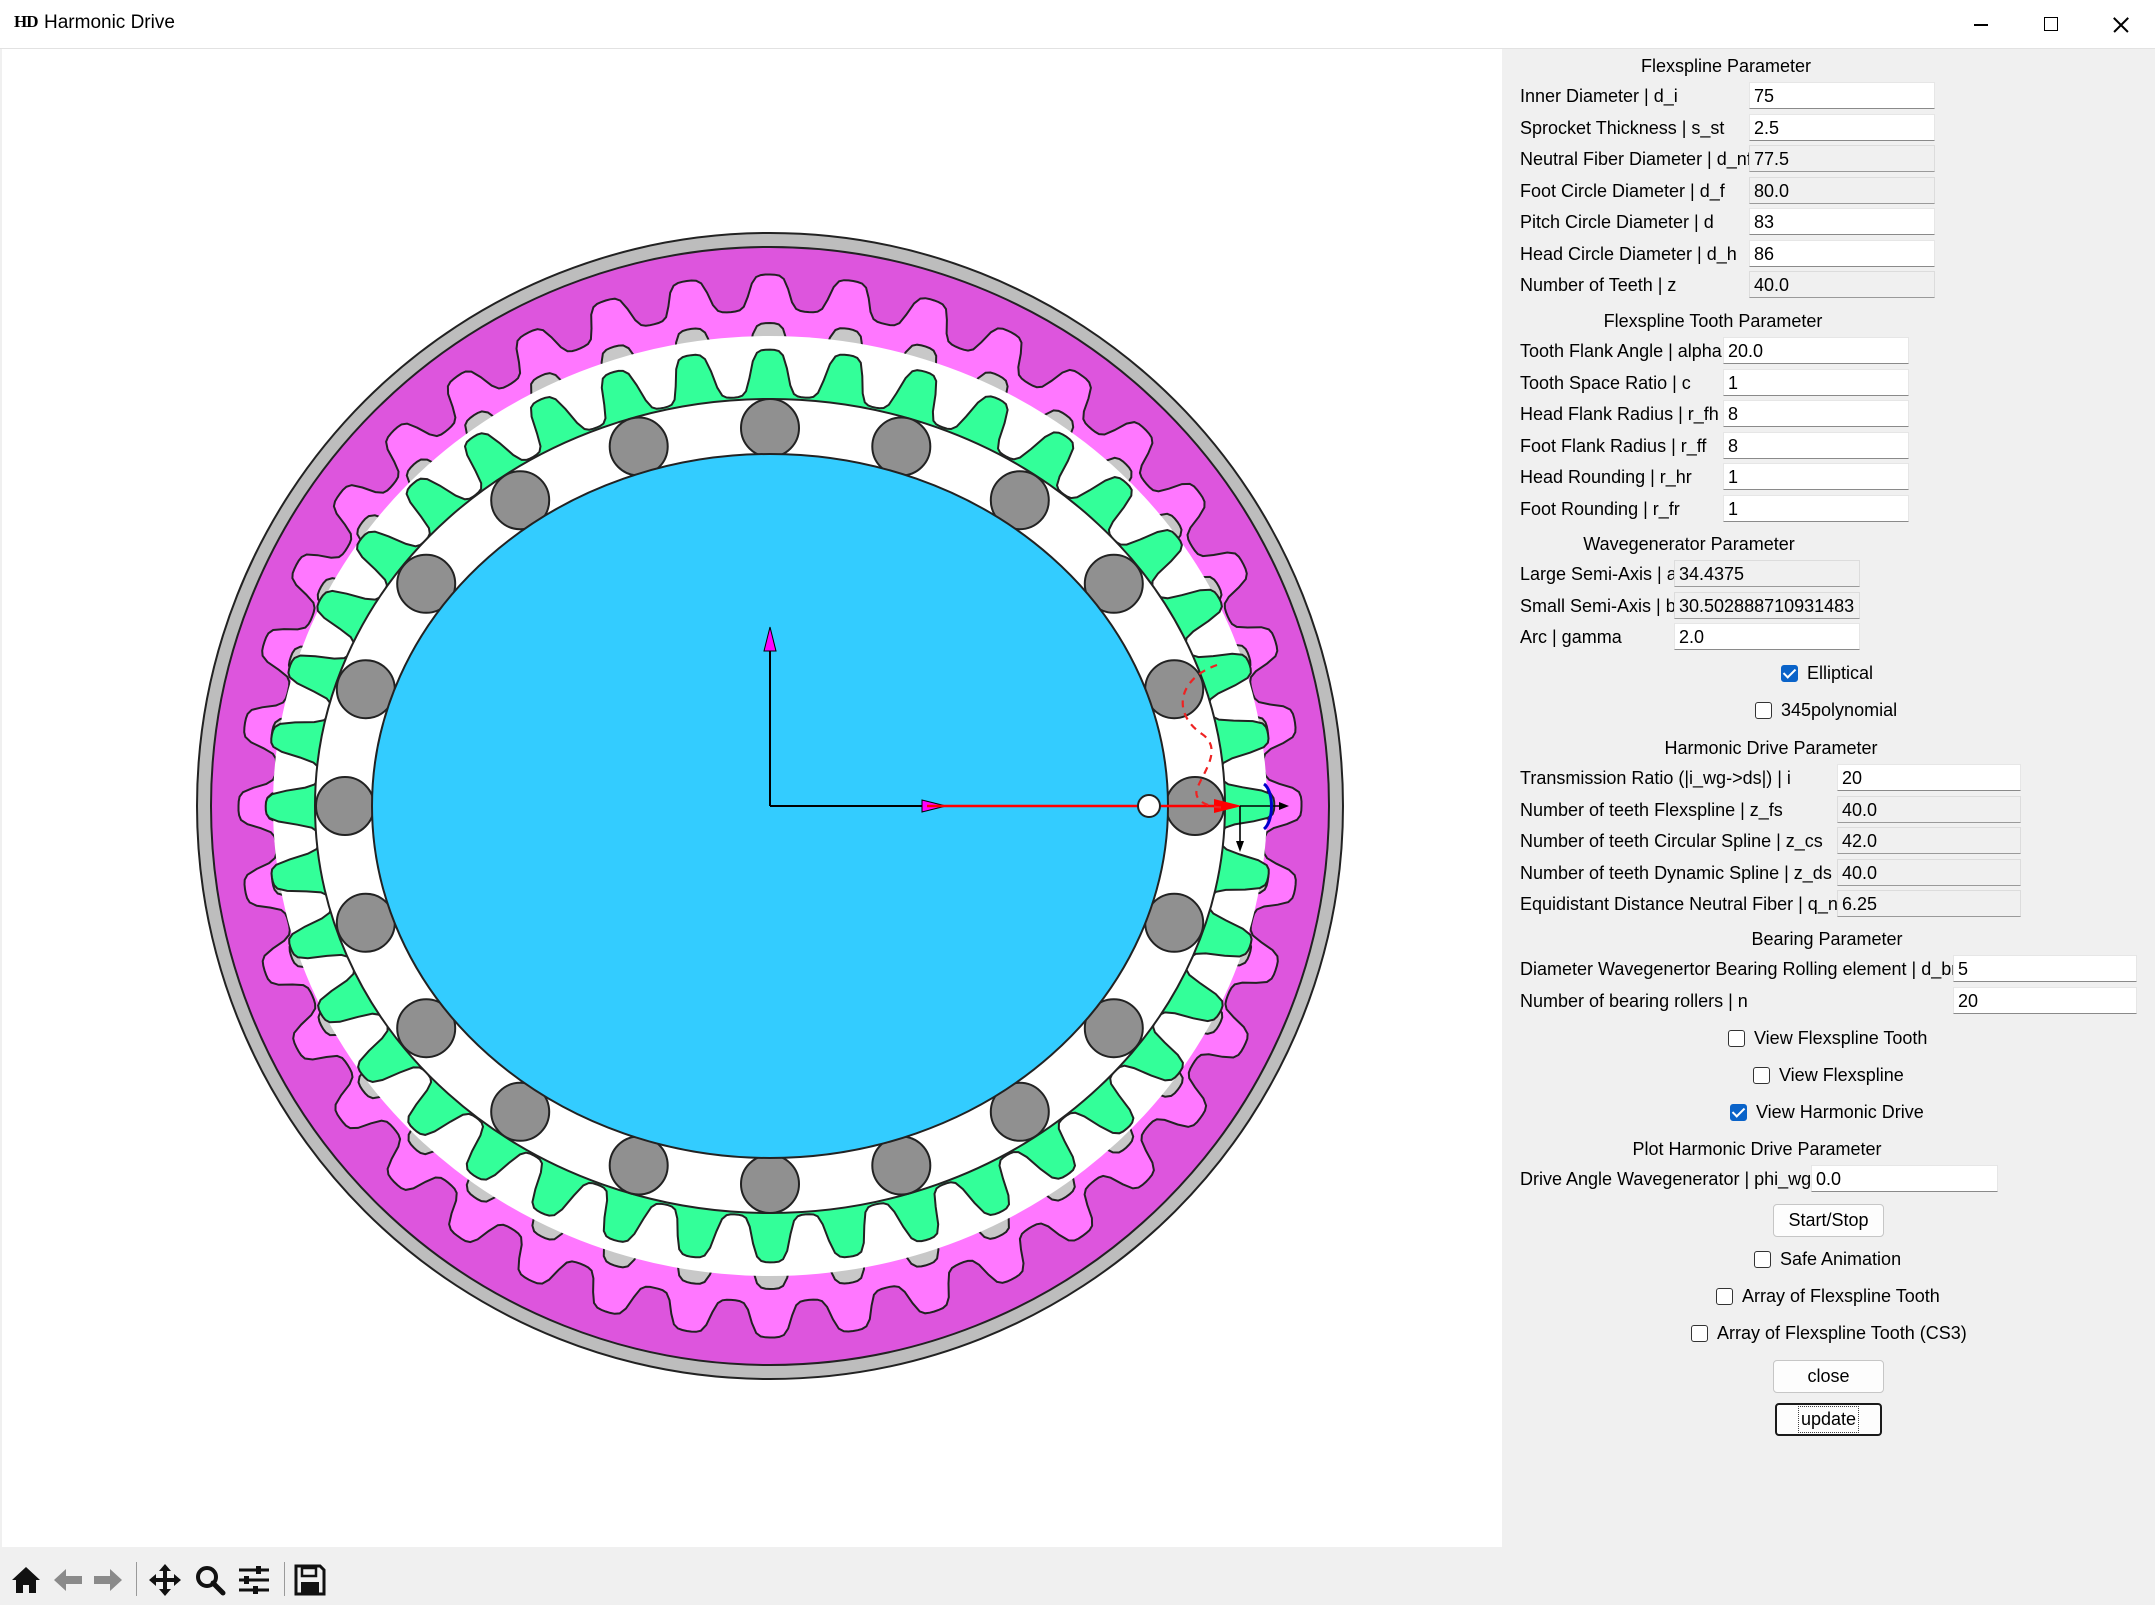  I want to click on hd-field-3: 40.0, so click(1929, 872).